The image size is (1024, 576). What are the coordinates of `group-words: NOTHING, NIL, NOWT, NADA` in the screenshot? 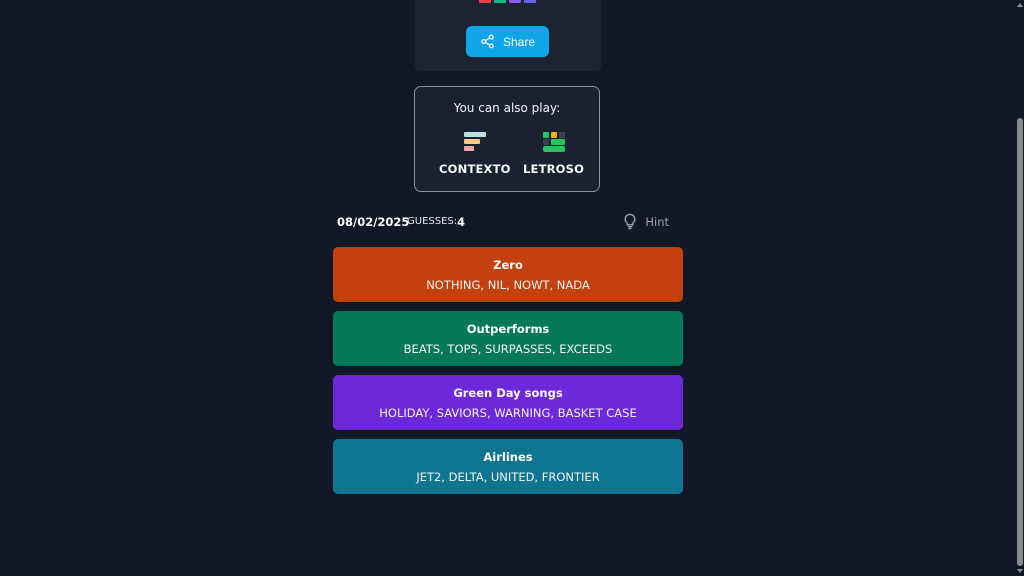 It's located at (508, 284).